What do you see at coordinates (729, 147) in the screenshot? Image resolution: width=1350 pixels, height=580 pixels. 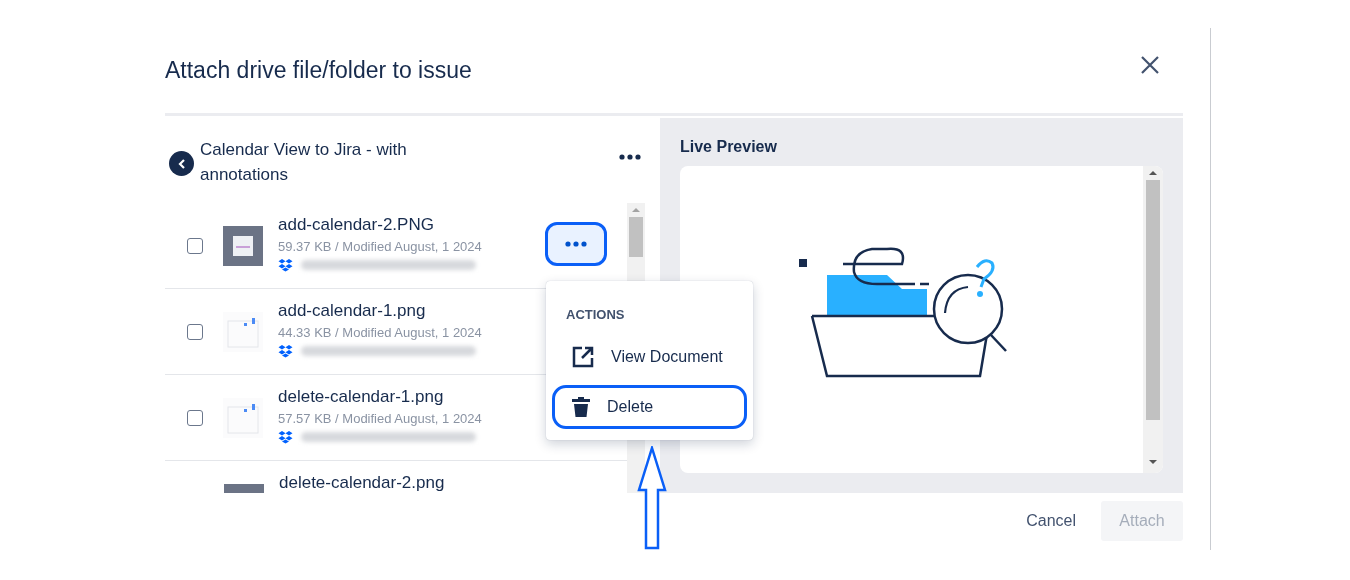 I see `preview-title: Live Preview` at bounding box center [729, 147].